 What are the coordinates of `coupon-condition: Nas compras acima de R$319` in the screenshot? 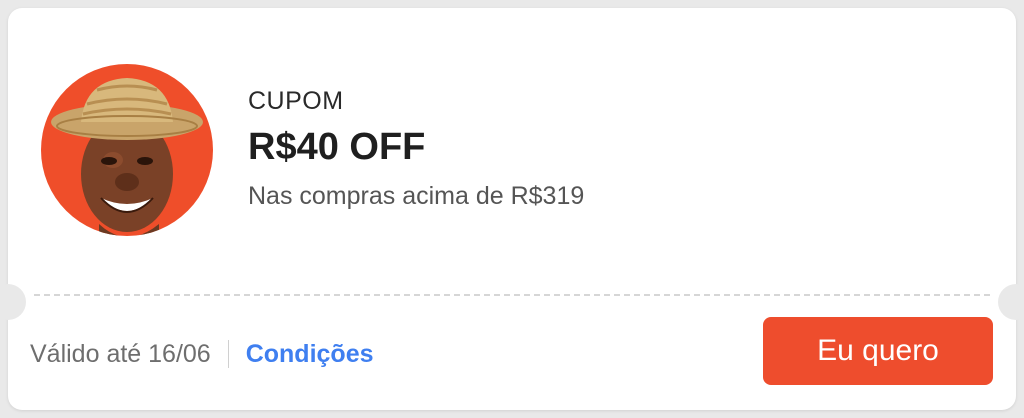 It's located at (416, 196).